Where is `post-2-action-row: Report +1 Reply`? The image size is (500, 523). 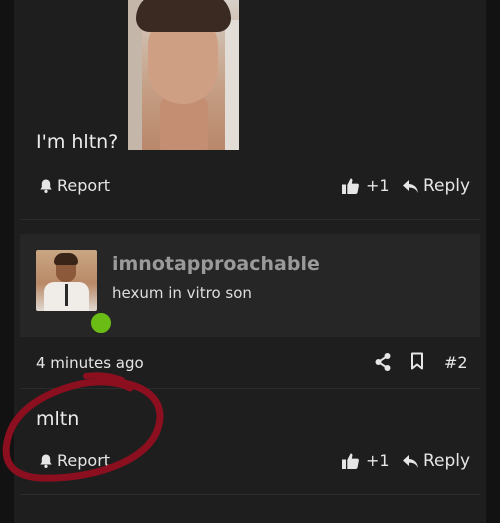
post-2-action-row: Report +1 Reply is located at coordinates (253, 464).